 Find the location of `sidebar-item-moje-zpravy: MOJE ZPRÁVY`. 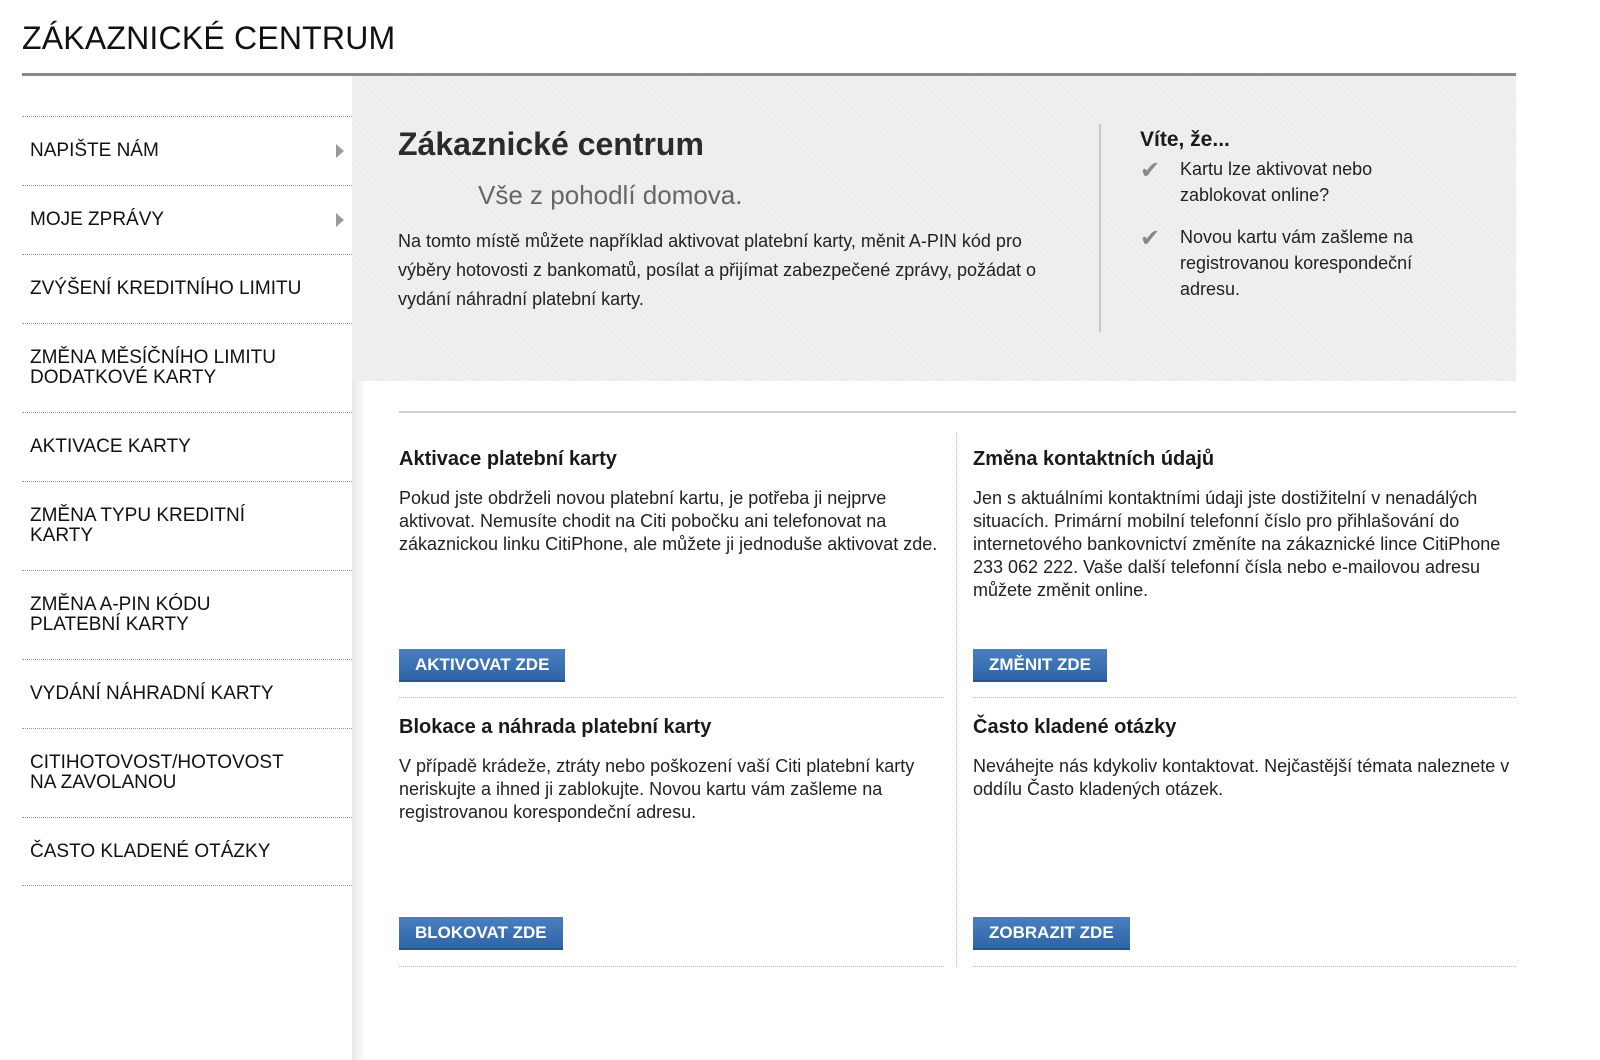

sidebar-item-moje-zpravy: MOJE ZPRÁVY is located at coordinates (187, 219).